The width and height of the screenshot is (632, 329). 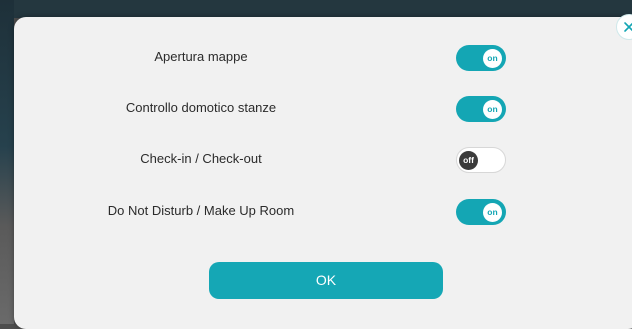 What do you see at coordinates (201, 107) in the screenshot?
I see `setting-label: Controllo domotico stanze` at bounding box center [201, 107].